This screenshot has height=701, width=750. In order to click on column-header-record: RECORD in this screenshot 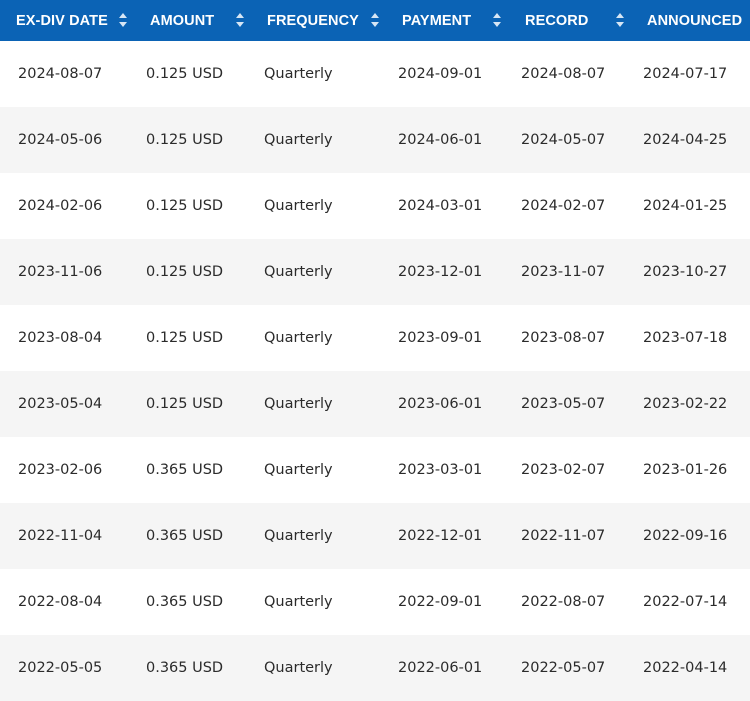, I will do `click(556, 20)`.